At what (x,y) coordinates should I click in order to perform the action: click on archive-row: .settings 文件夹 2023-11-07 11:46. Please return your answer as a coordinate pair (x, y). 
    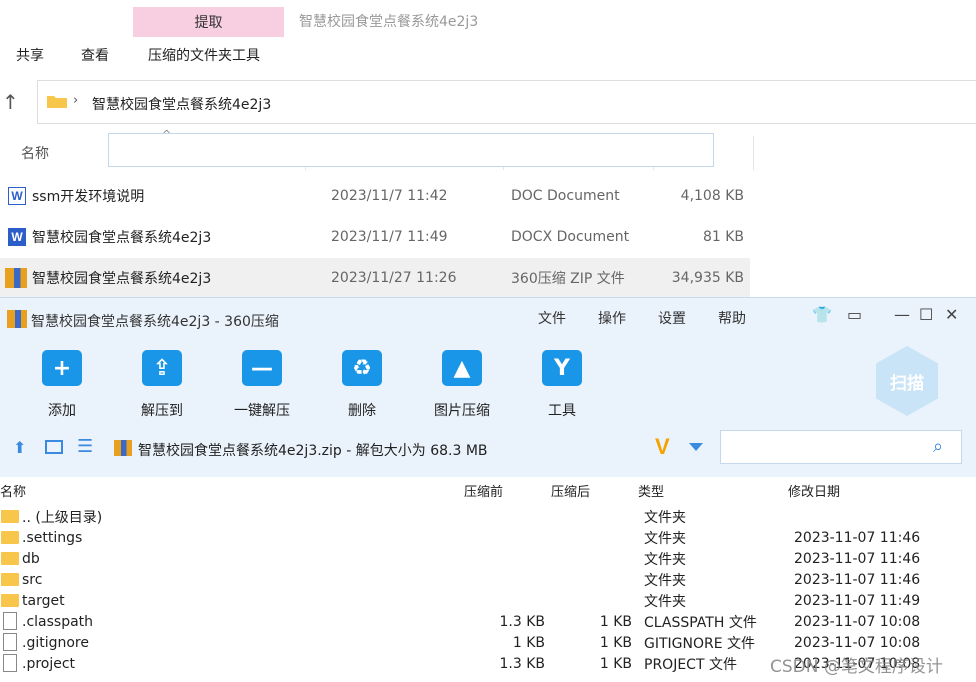
    Looking at the image, I should click on (488, 537).